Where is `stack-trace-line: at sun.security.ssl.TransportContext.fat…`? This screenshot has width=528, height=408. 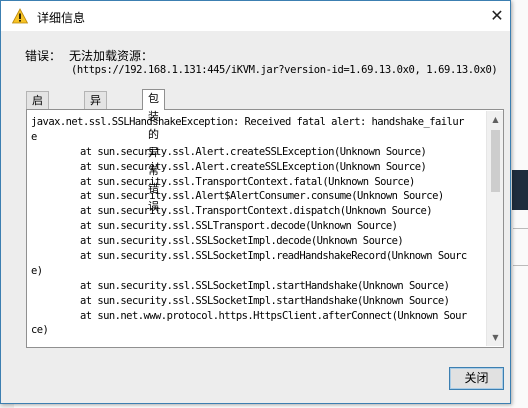 stack-trace-line: at sun.security.ssl.TransportContext.fat… is located at coordinates (247, 181).